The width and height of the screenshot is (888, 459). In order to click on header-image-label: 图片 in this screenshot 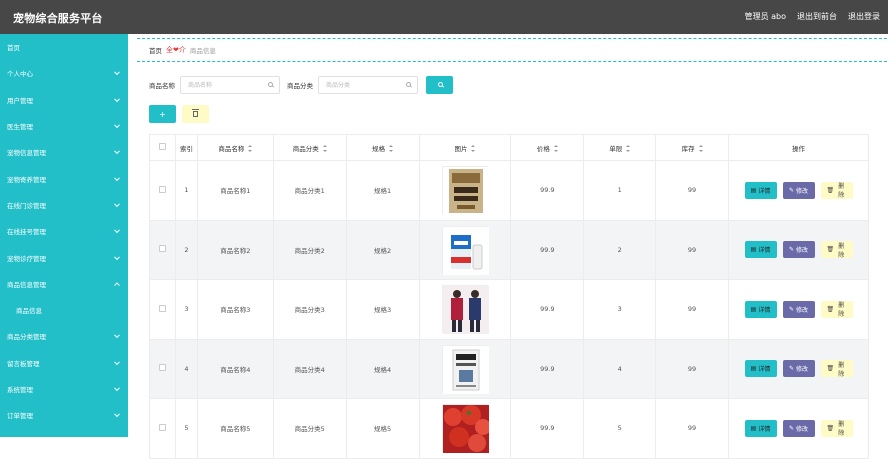, I will do `click(461, 148)`.